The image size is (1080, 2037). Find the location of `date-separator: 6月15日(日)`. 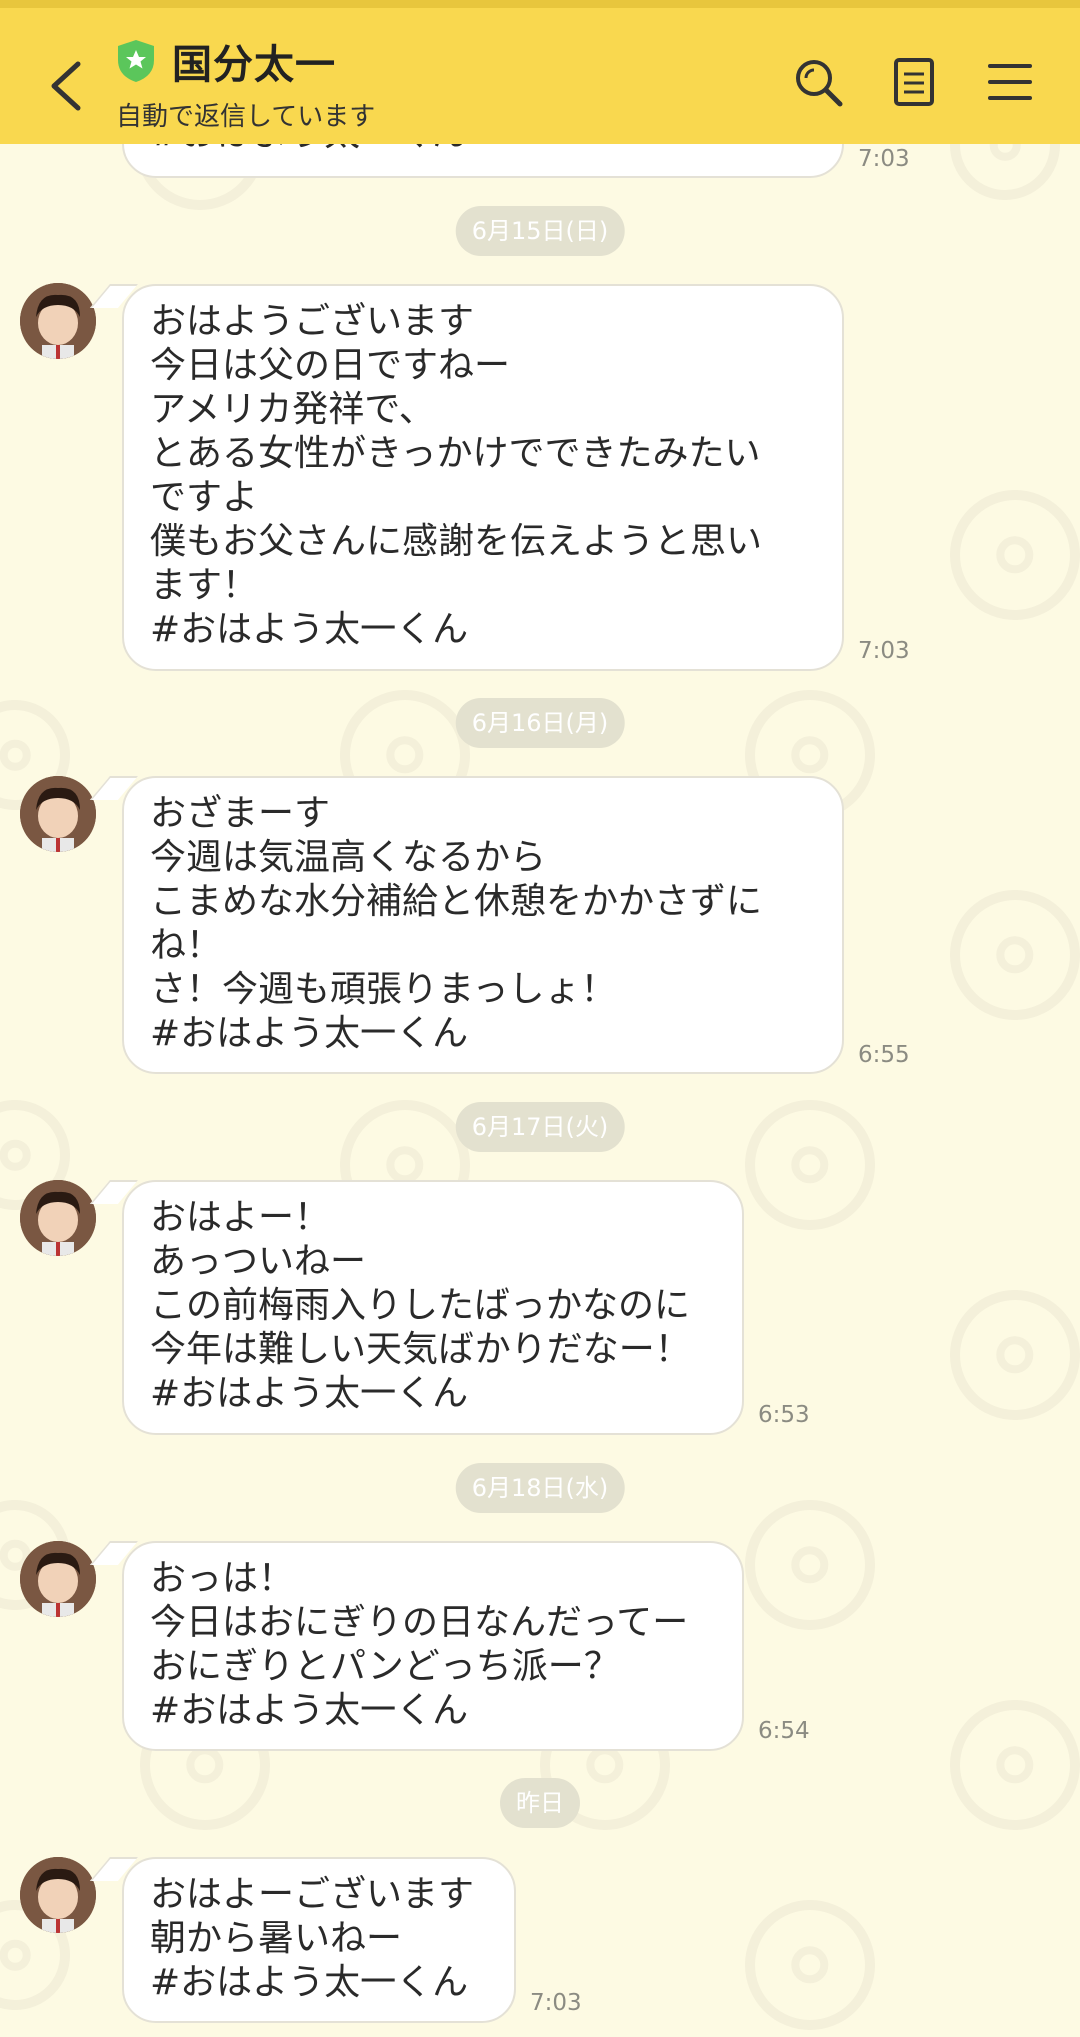

date-separator: 6月15日(日) is located at coordinates (540, 231).